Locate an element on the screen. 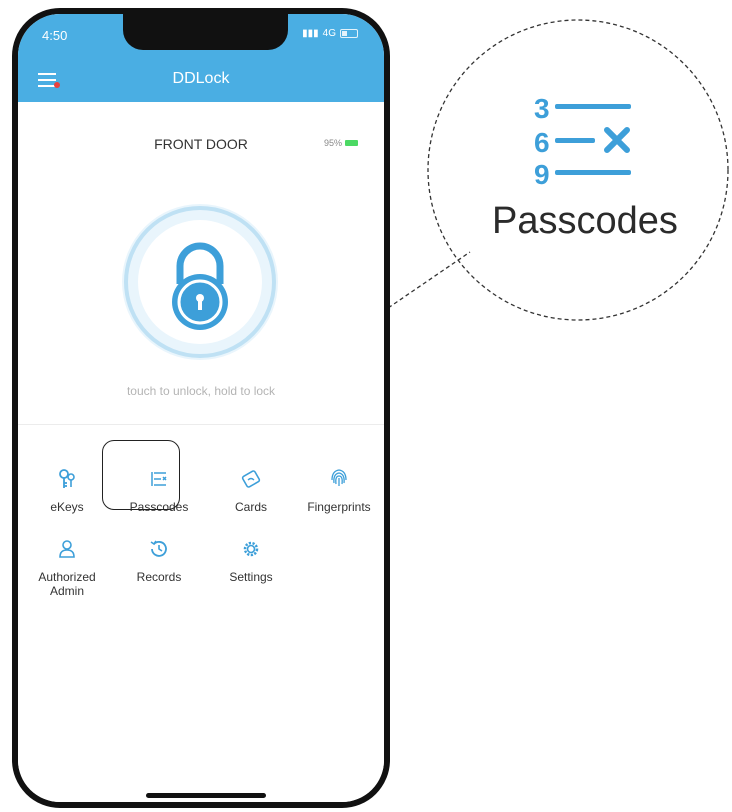 The width and height of the screenshot is (732, 812). card-icon is located at coordinates (251, 479).